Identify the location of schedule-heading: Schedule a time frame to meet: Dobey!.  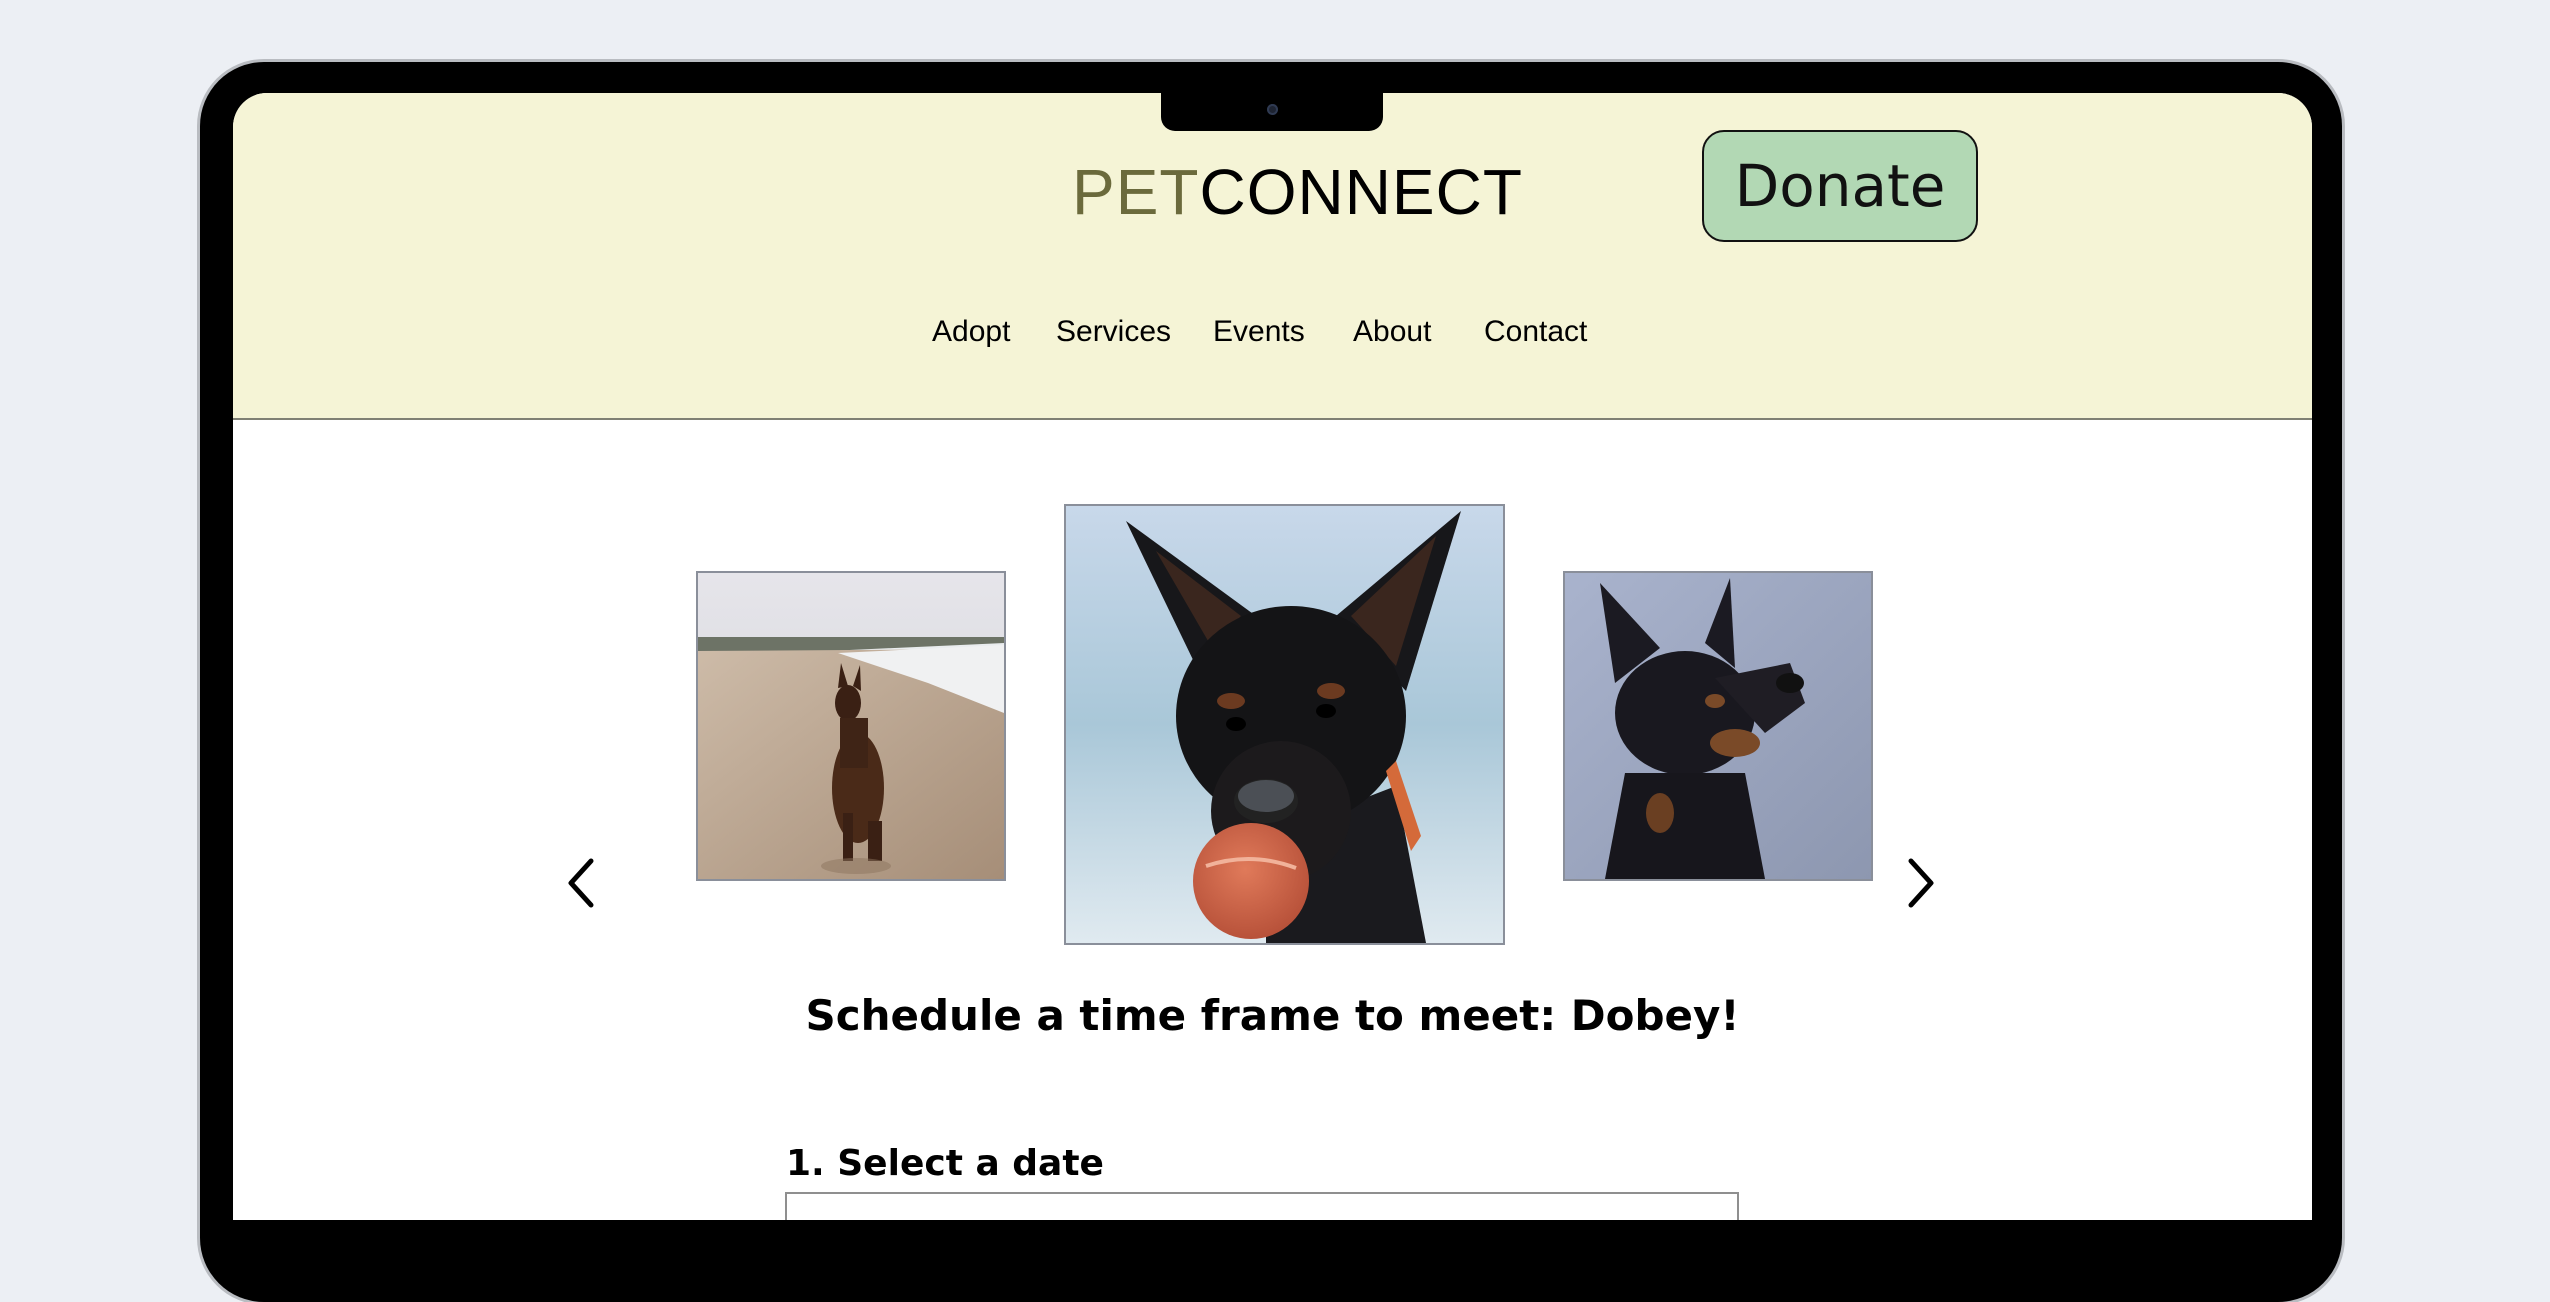
(1272, 1015).